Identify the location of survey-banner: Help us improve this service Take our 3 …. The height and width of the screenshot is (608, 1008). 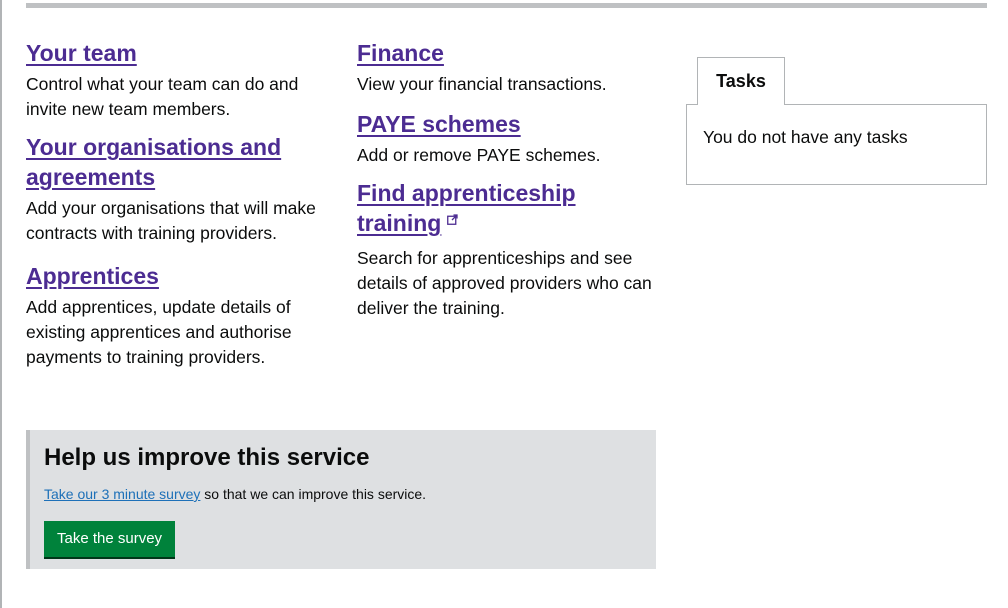
(341, 499).